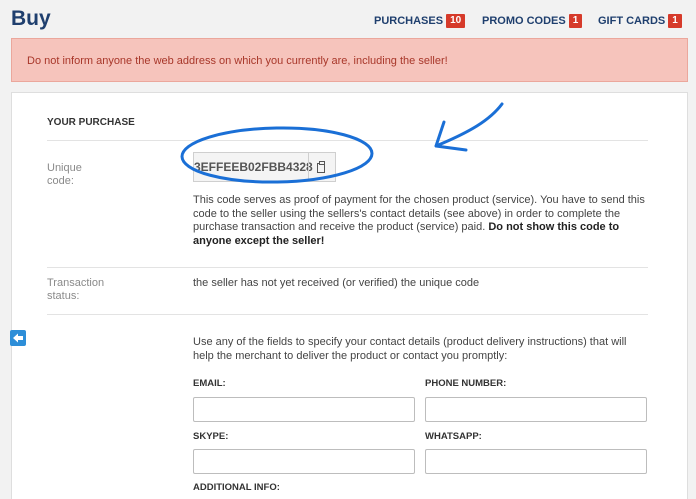 The image size is (696, 499). What do you see at coordinates (209, 383) in the screenshot?
I see `email-label: EMAIL:` at bounding box center [209, 383].